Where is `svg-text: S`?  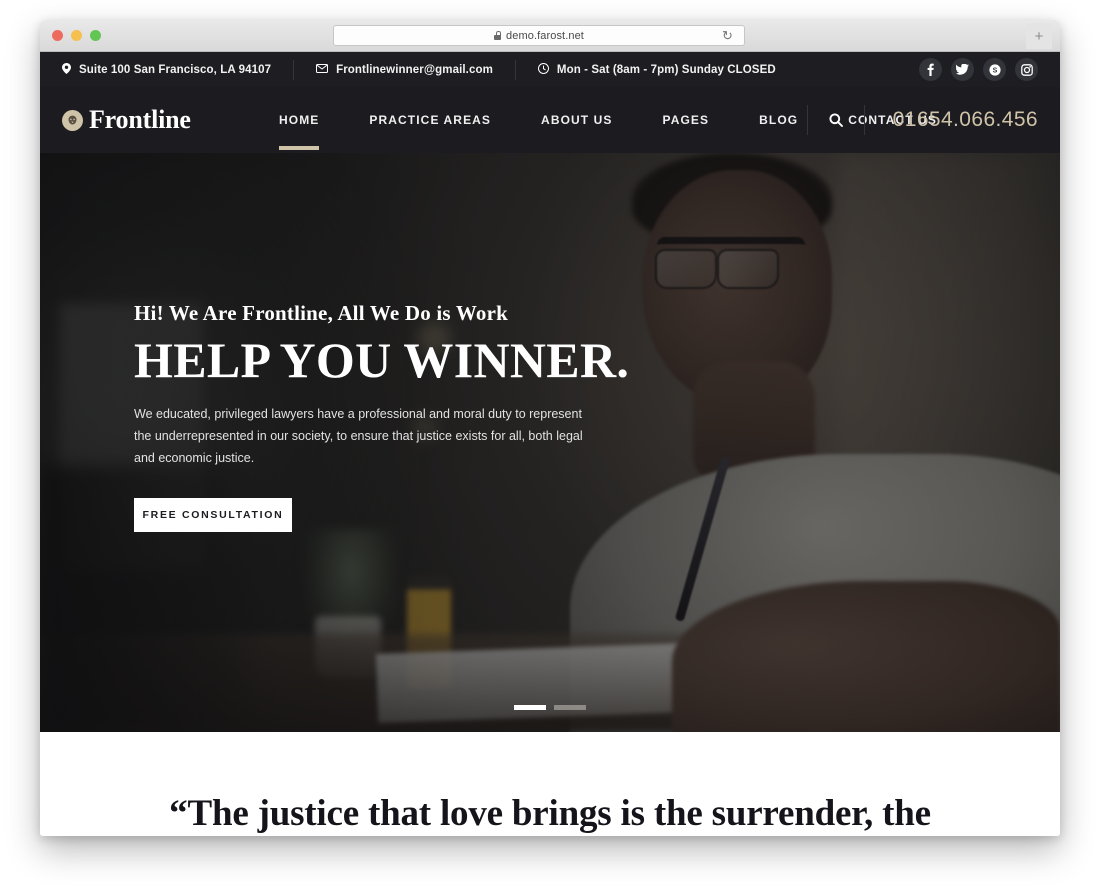
svg-text: S is located at coordinates (994, 70).